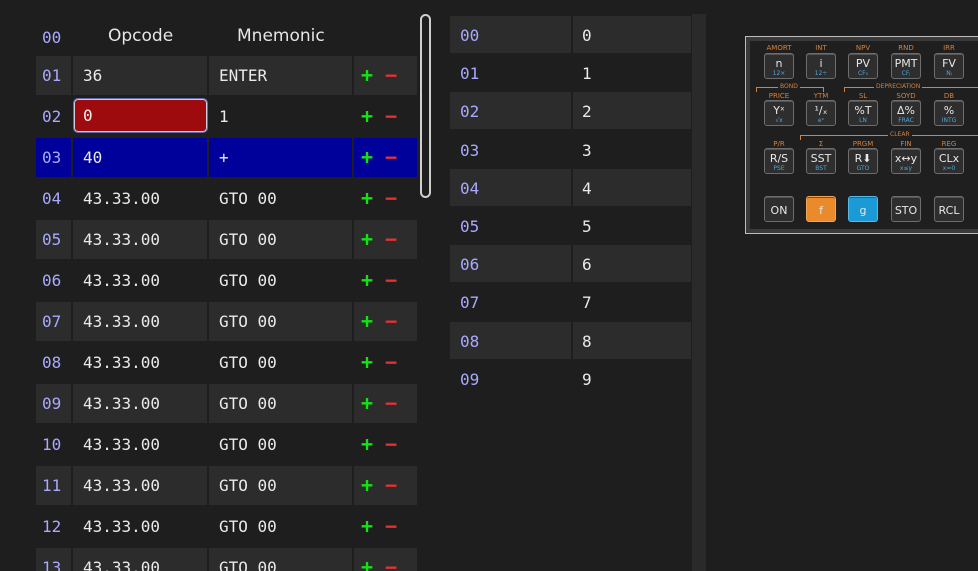 The height and width of the screenshot is (571, 978). I want to click on register-row: 00 0, so click(570, 35).